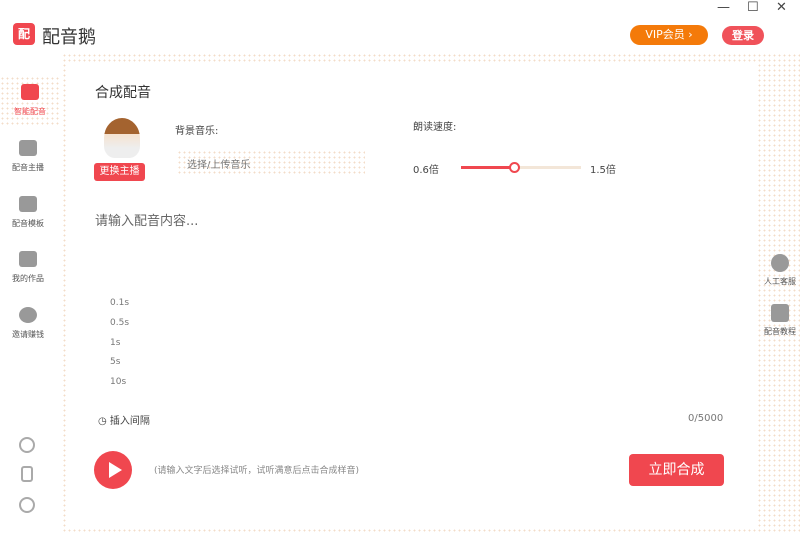  I want to click on folder-icon, so click(28, 259).